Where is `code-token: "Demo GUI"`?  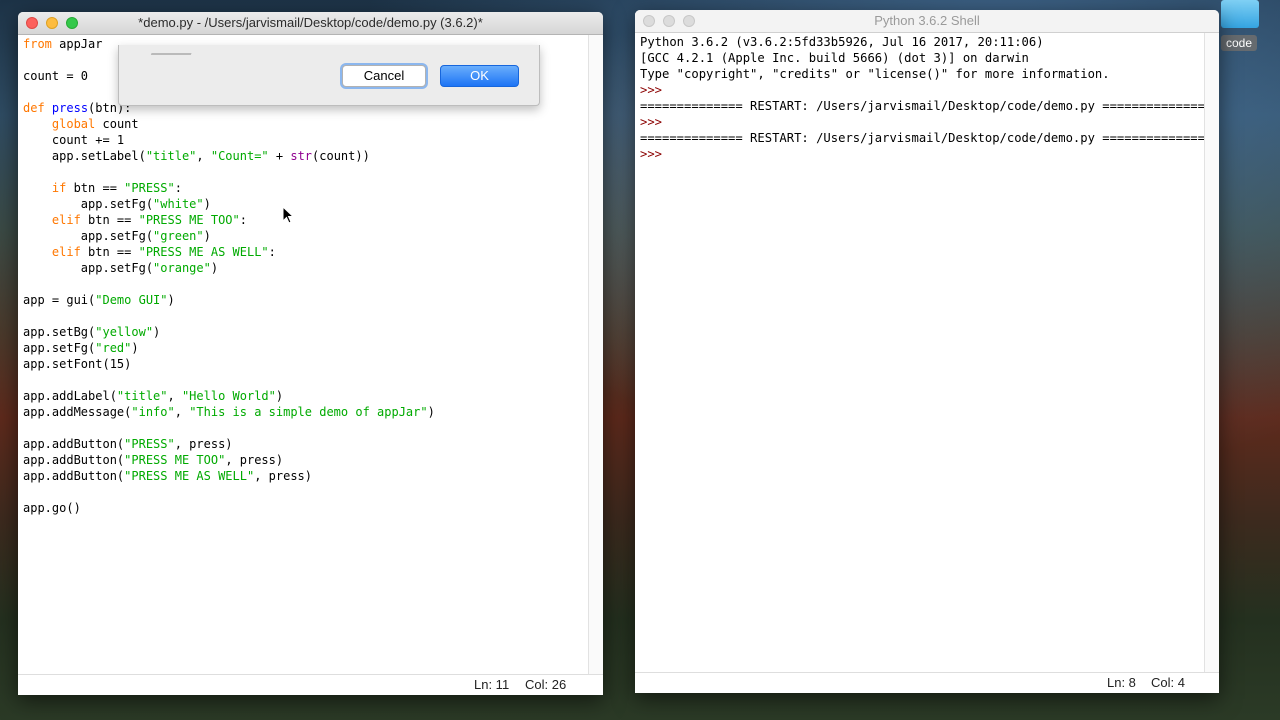
code-token: "Demo GUI" is located at coordinates (131, 300).